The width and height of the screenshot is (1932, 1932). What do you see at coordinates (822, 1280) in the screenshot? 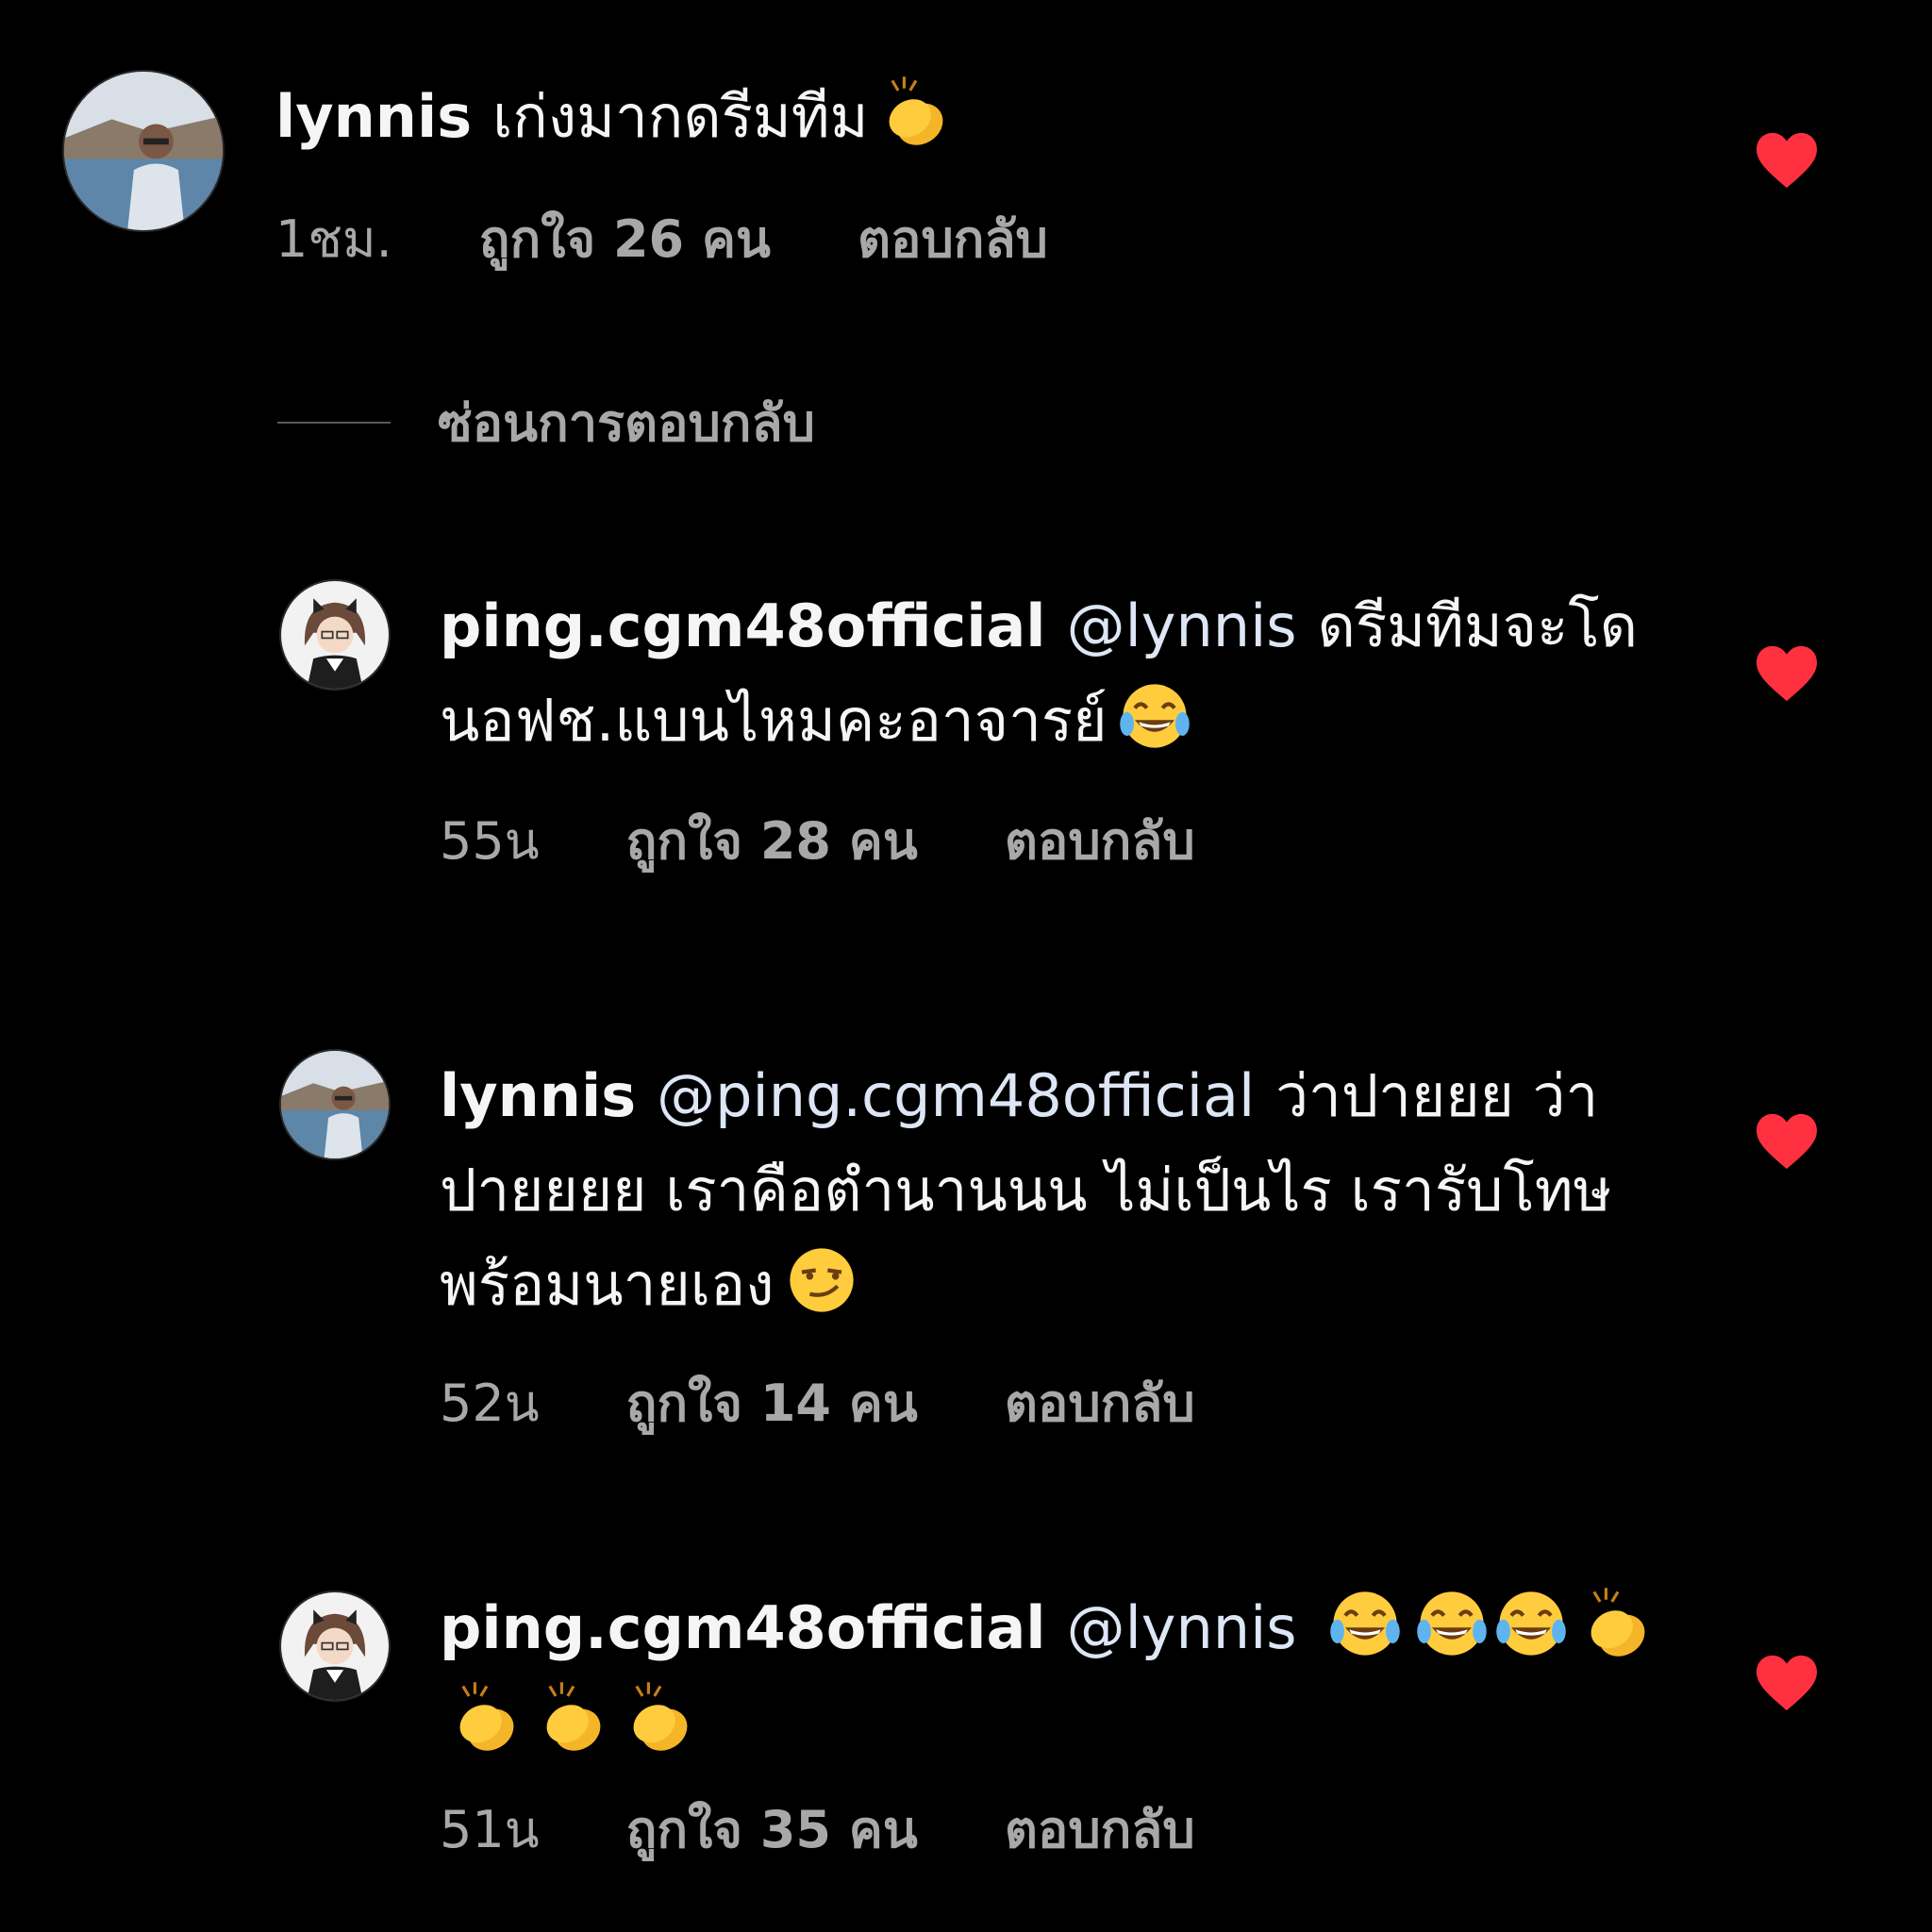
I see `smirking-face-icon` at bounding box center [822, 1280].